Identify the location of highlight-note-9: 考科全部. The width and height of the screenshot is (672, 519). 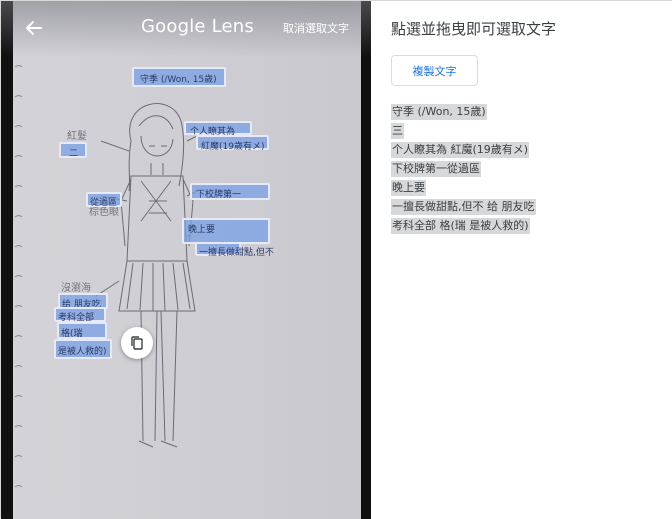
(80, 315).